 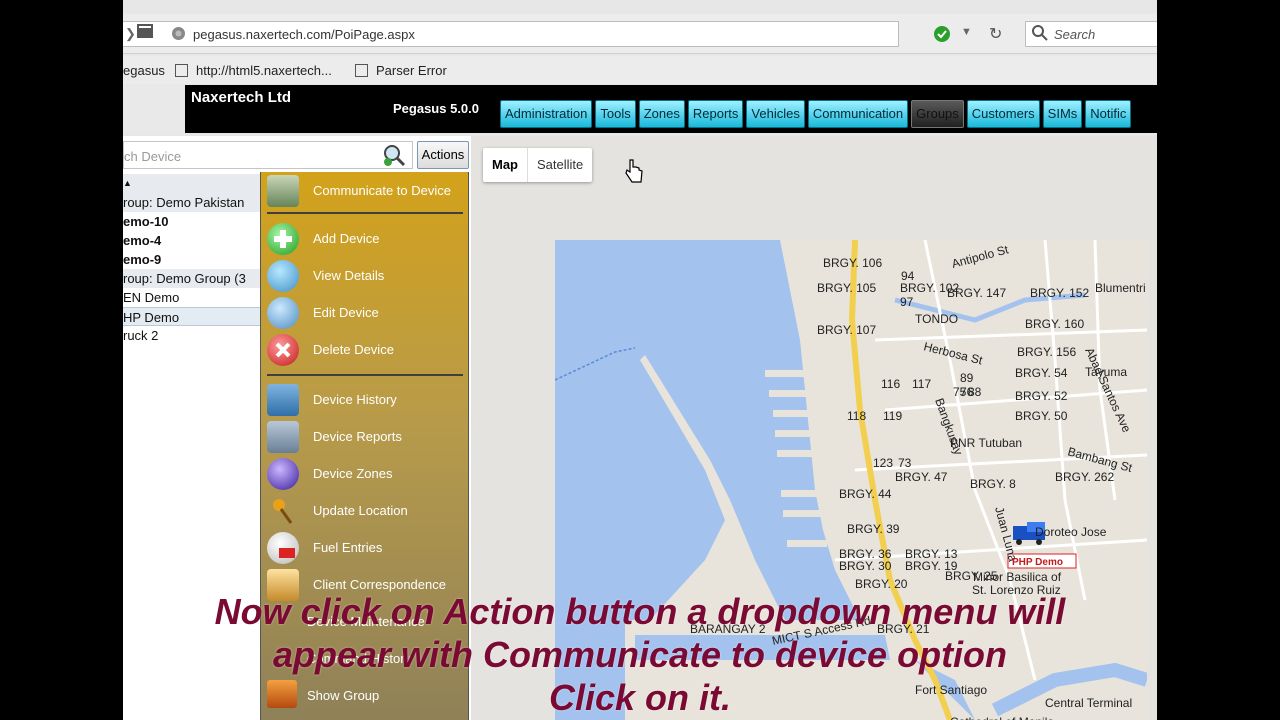 What do you see at coordinates (975, 392) in the screenshot?
I see `map-label: 88` at bounding box center [975, 392].